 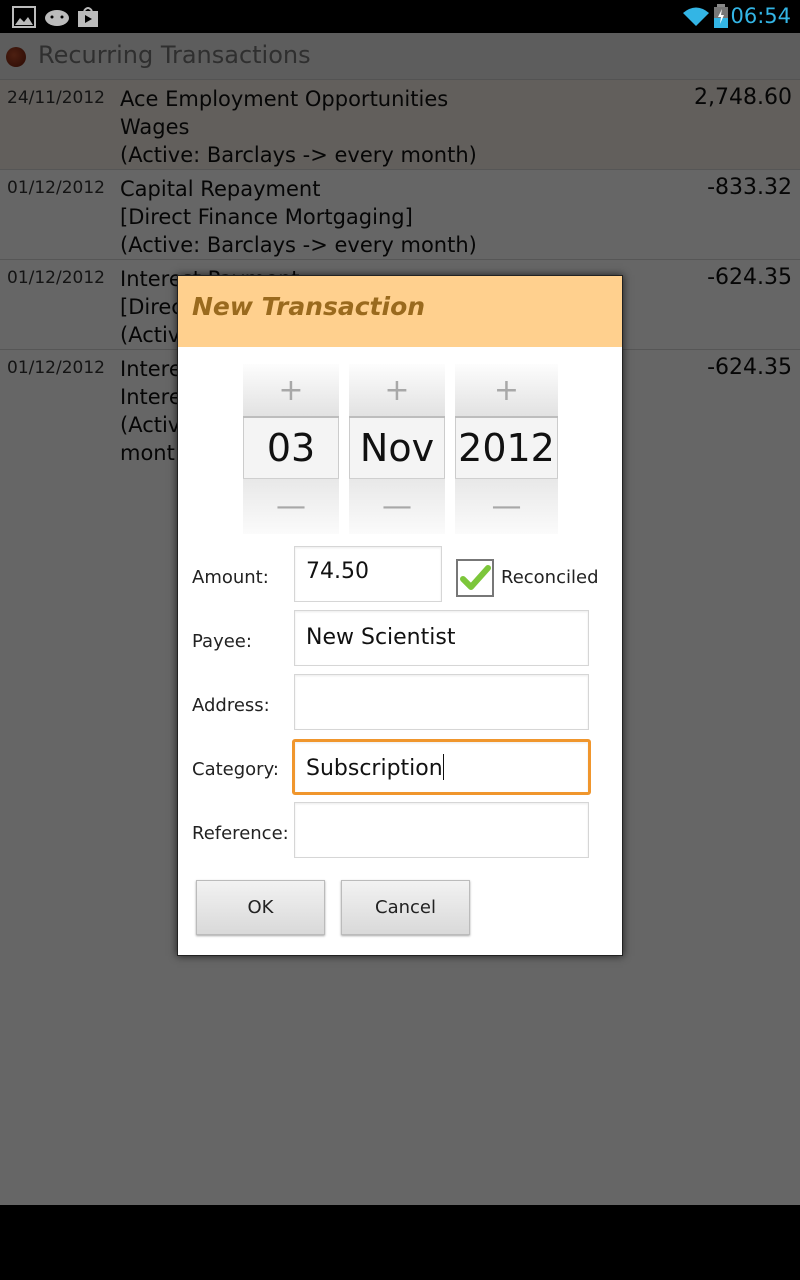 I want to click on ok-button: OK, so click(x=260, y=907).